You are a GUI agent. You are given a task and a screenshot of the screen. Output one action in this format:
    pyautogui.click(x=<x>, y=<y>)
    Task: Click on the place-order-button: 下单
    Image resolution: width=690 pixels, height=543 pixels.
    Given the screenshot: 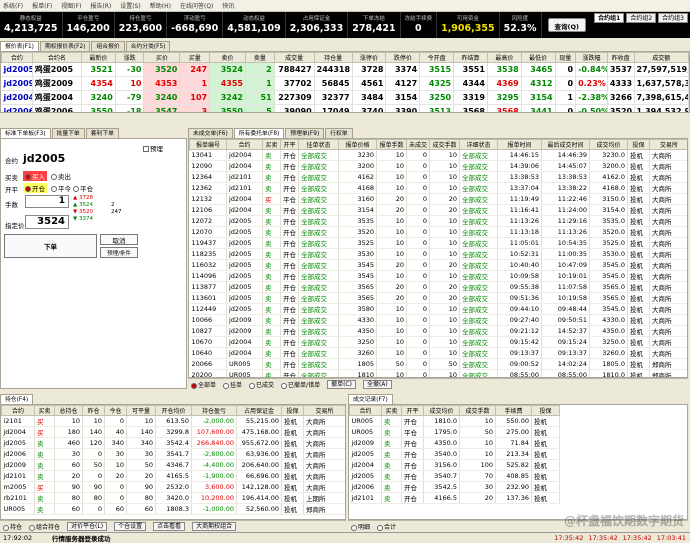 What is the action you would take?
    pyautogui.click(x=50, y=246)
    